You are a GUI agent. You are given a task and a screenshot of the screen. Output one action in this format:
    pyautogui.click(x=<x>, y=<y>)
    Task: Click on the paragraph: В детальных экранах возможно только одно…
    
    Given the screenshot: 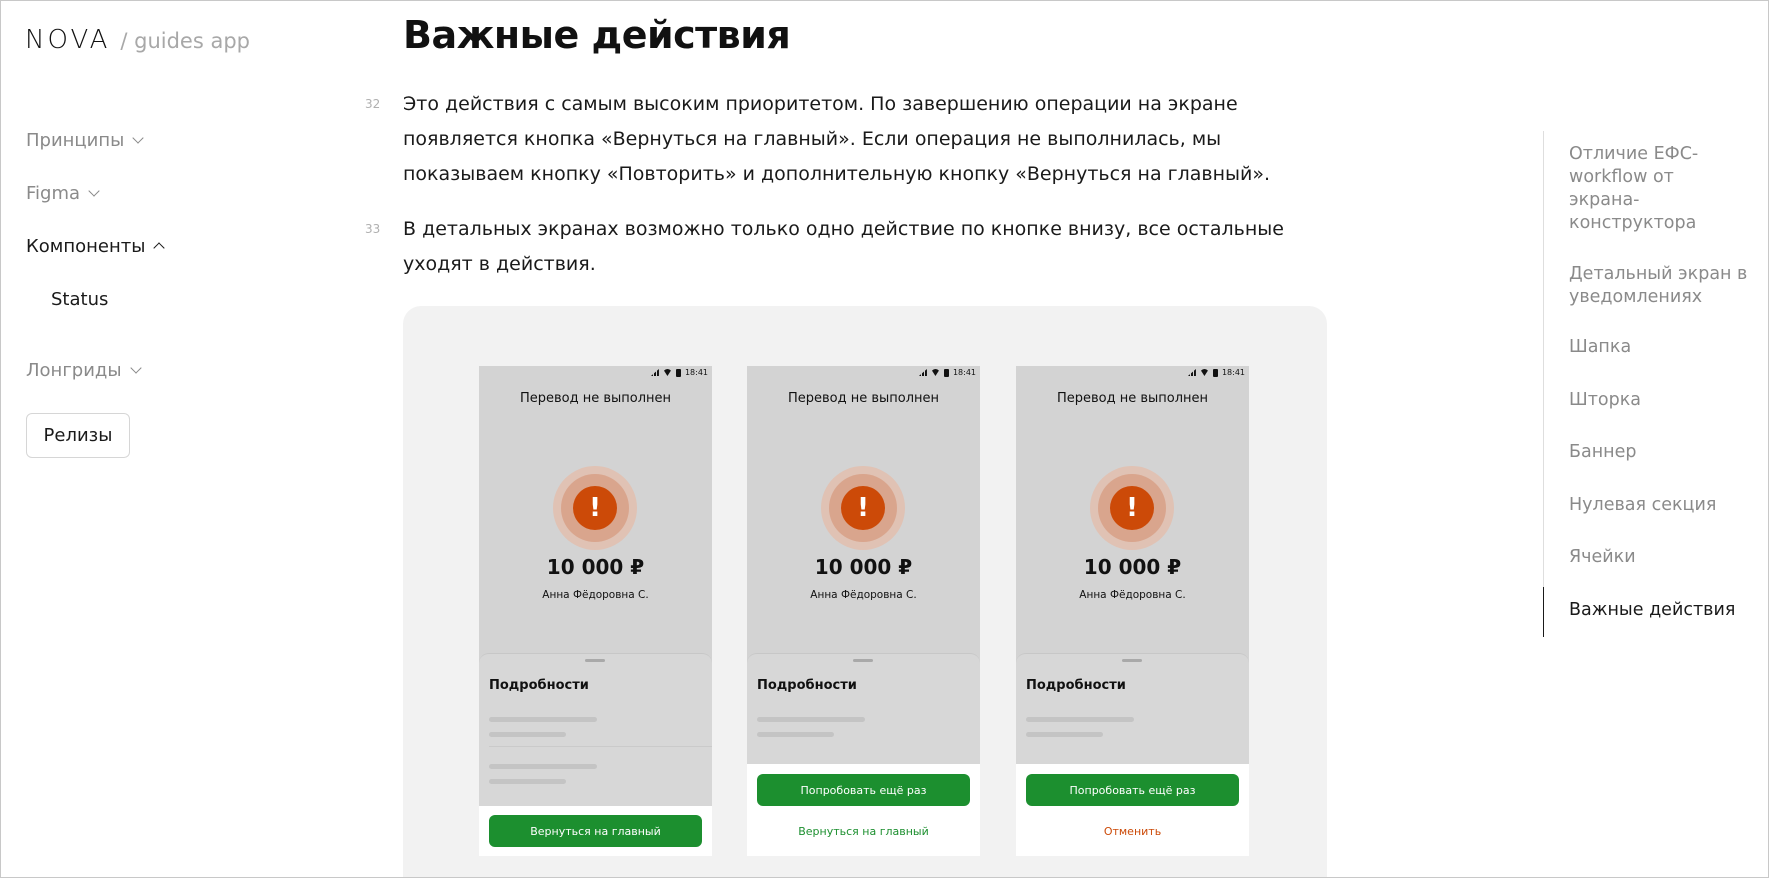 What is the action you would take?
    pyautogui.click(x=843, y=246)
    